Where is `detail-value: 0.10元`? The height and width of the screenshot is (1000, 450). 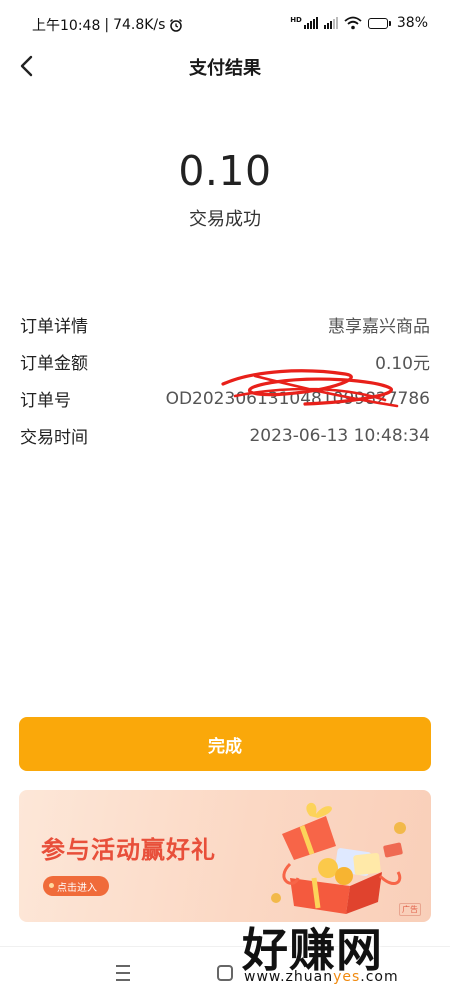
detail-value: 0.10元 is located at coordinates (402, 364).